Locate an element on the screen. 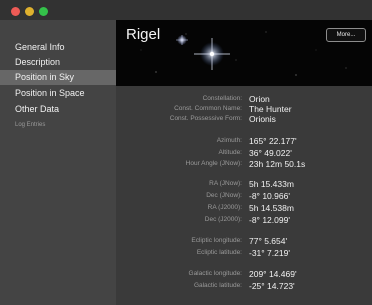  detail-value: Orion is located at coordinates (259, 99).